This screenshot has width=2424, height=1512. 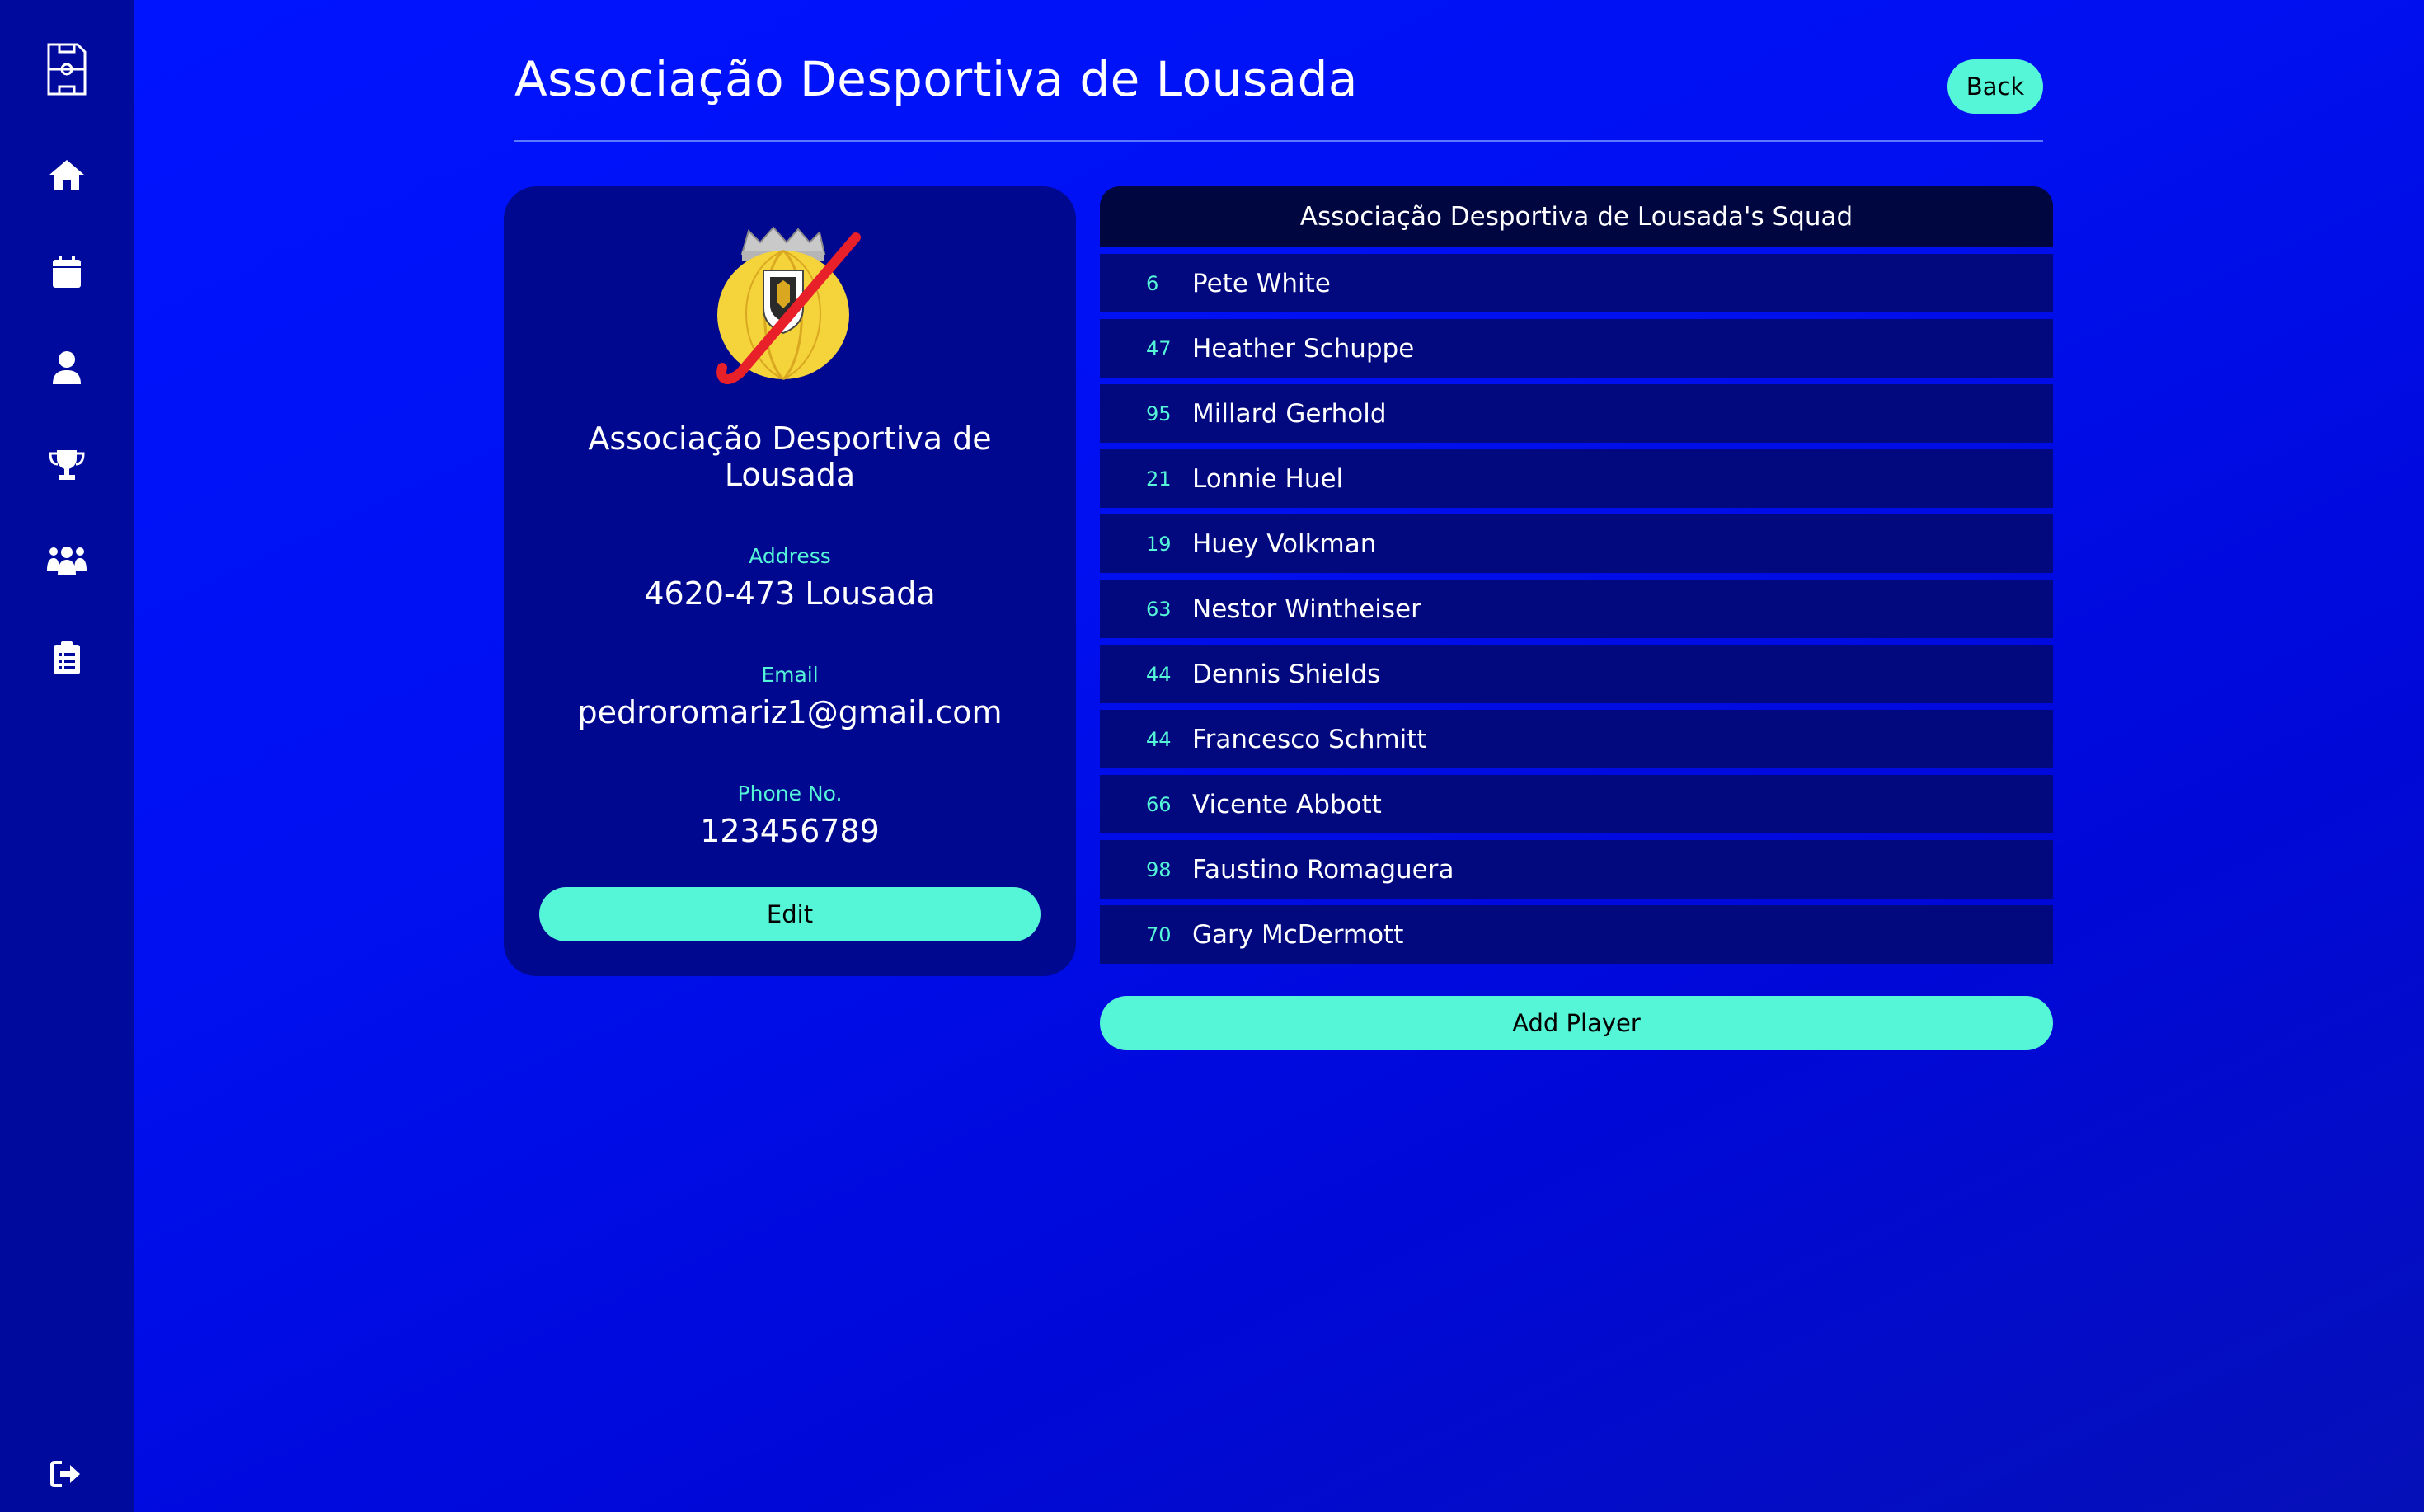 What do you see at coordinates (1576, 739) in the screenshot?
I see `player-row: 44 Francesco Schmitt` at bounding box center [1576, 739].